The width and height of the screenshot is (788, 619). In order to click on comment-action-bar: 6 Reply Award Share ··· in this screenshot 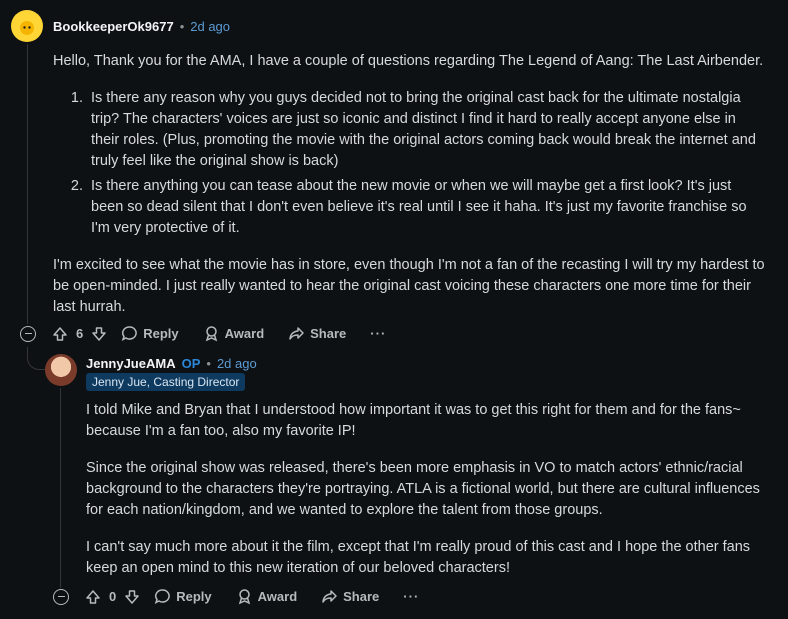, I will do `click(215, 333)`.